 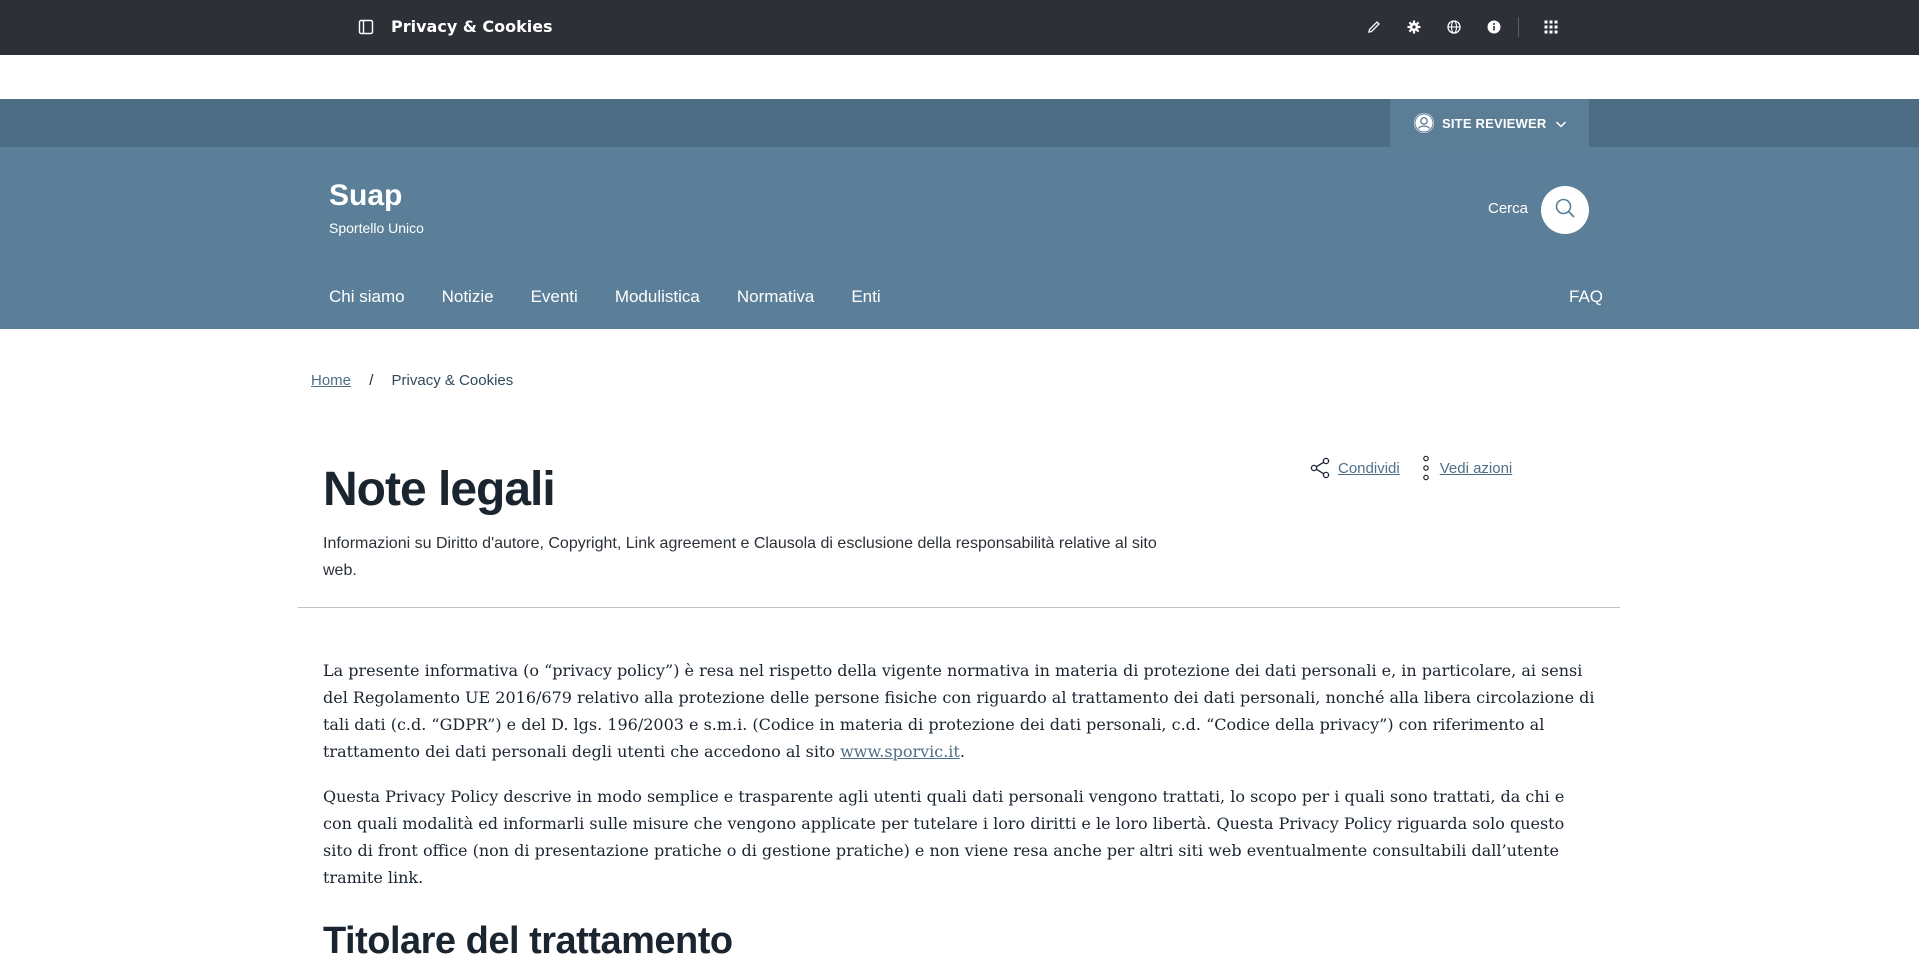 I want to click on language-icon, so click(x=1454, y=27).